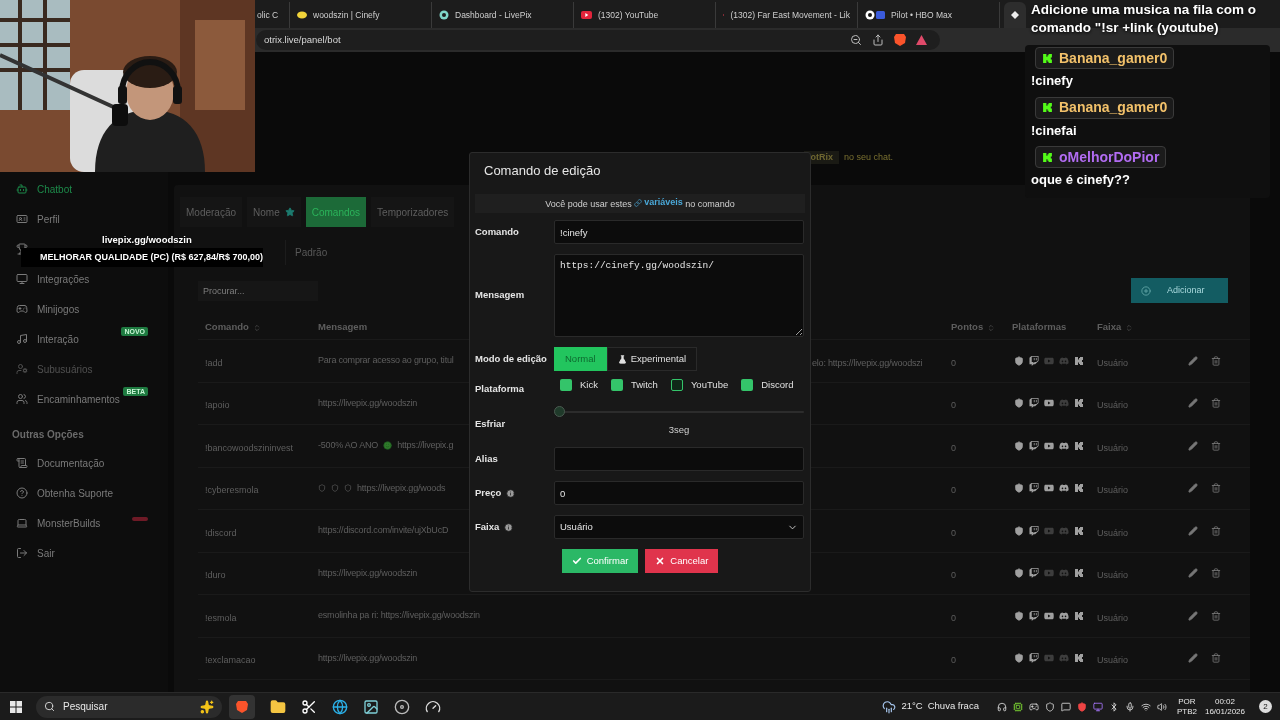 The height and width of the screenshot is (720, 1280). Describe the element at coordinates (47, 339) in the screenshot. I see `sidebar-item: Interação` at that location.